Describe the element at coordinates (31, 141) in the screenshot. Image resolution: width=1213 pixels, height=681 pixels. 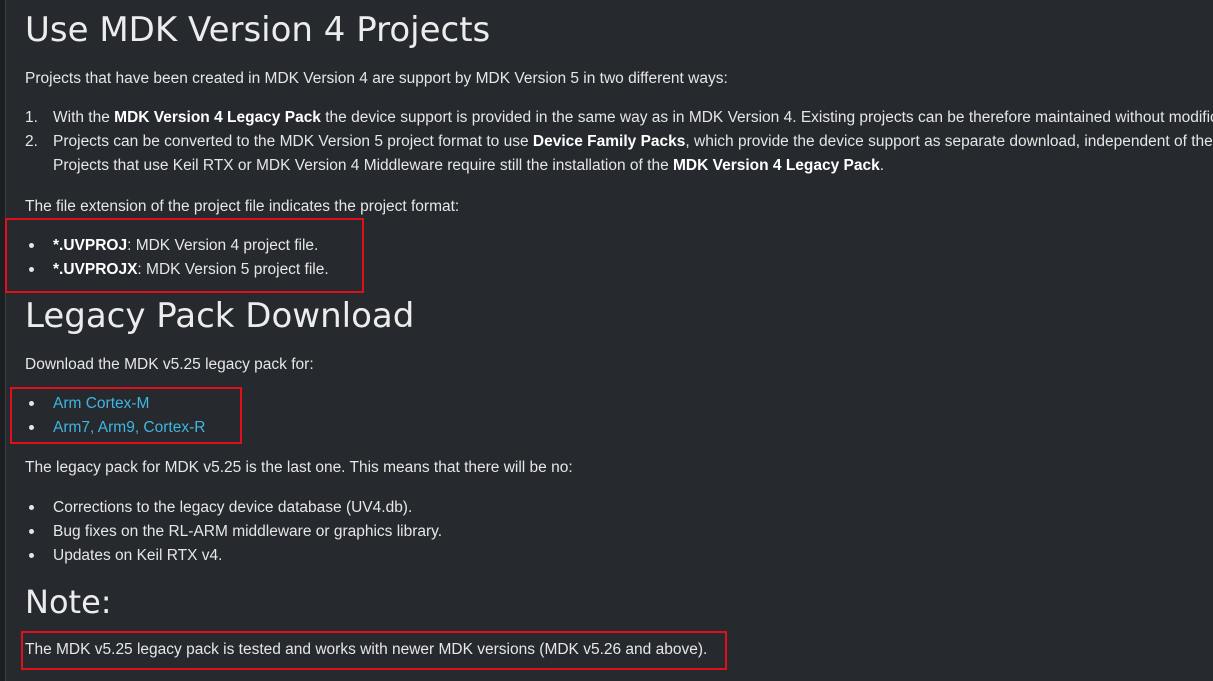
I see `list-number: 2.` at that location.